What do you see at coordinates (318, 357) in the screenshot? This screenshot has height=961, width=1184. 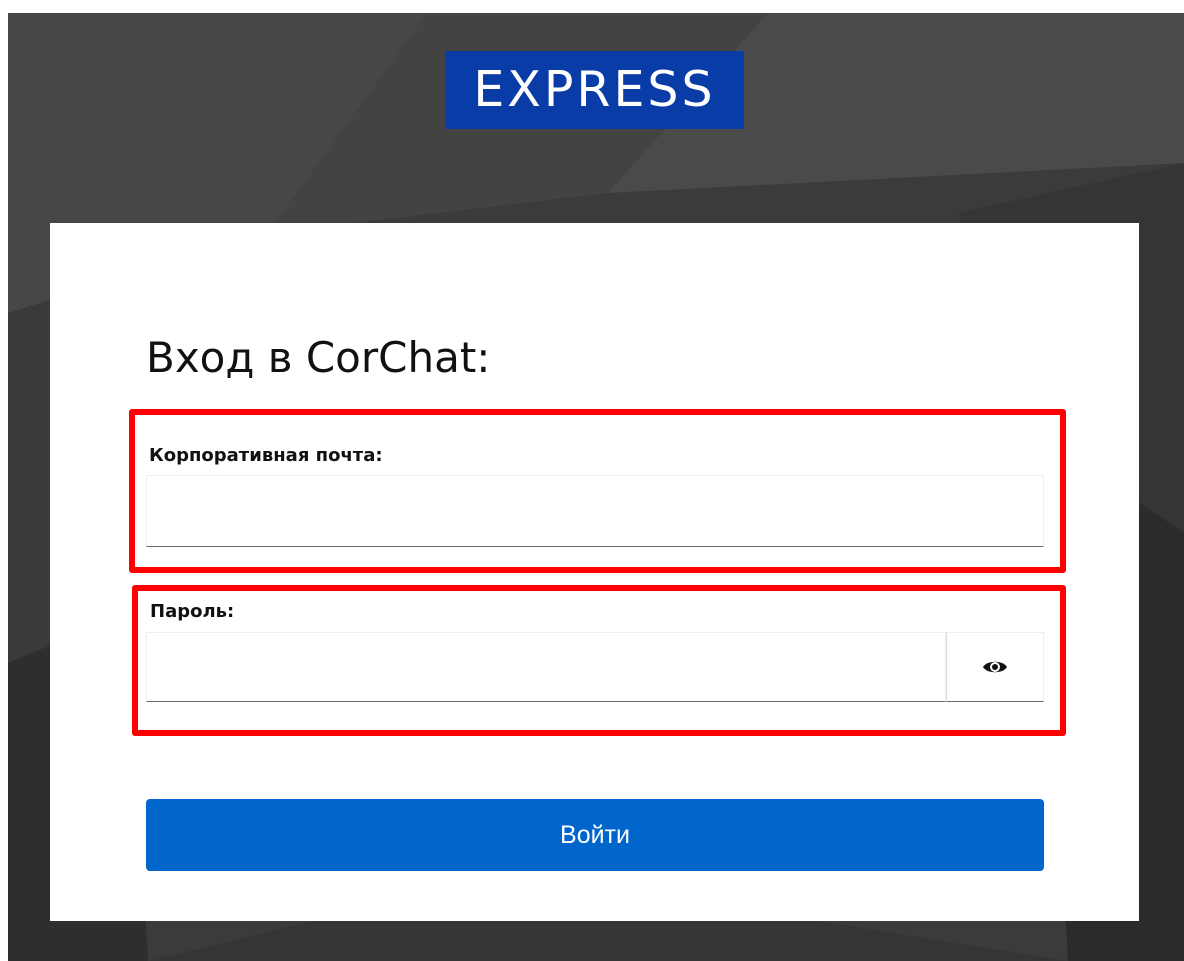 I see `login-title: Вход в CorChat:` at bounding box center [318, 357].